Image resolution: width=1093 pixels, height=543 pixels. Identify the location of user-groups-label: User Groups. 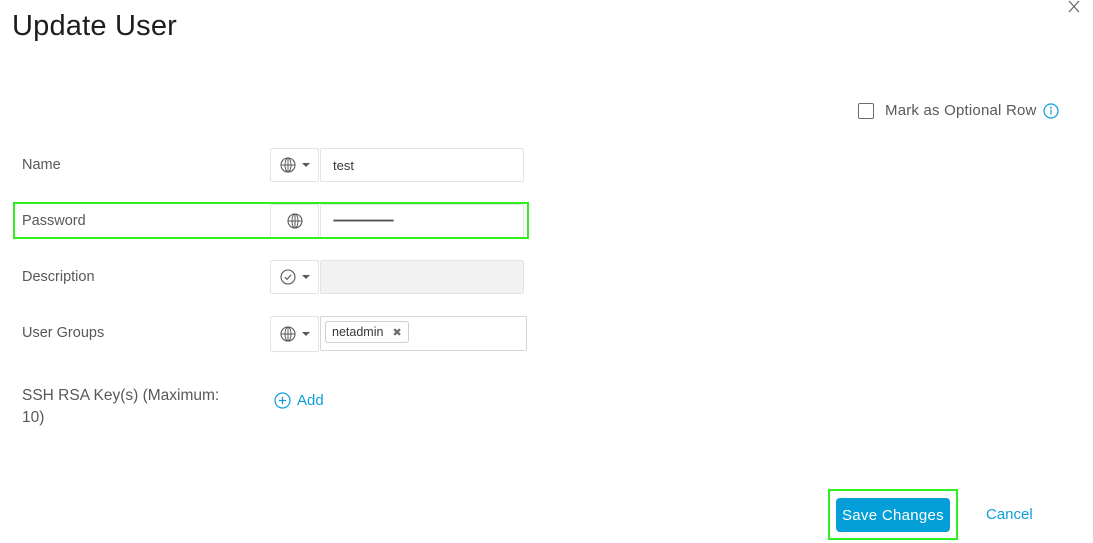
(63, 333).